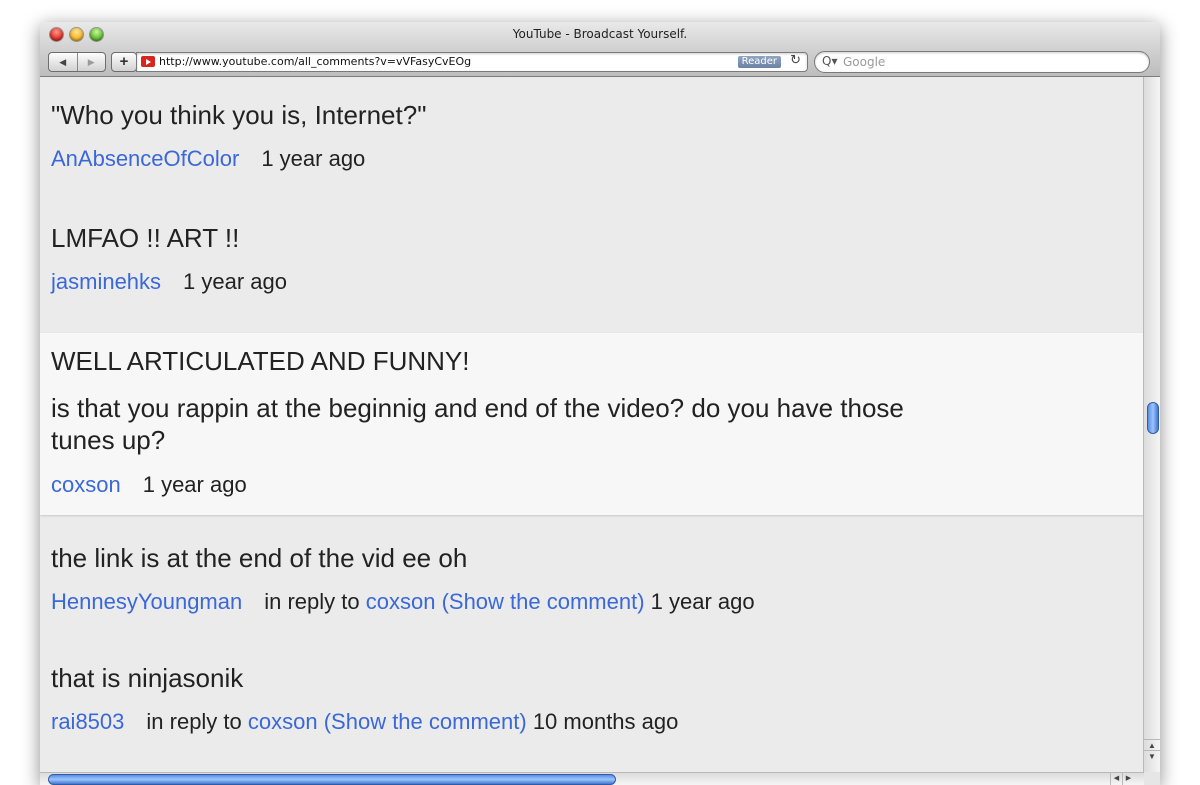  Describe the element at coordinates (147, 678) in the screenshot. I see `comment-text: that is ninjasonik` at that location.